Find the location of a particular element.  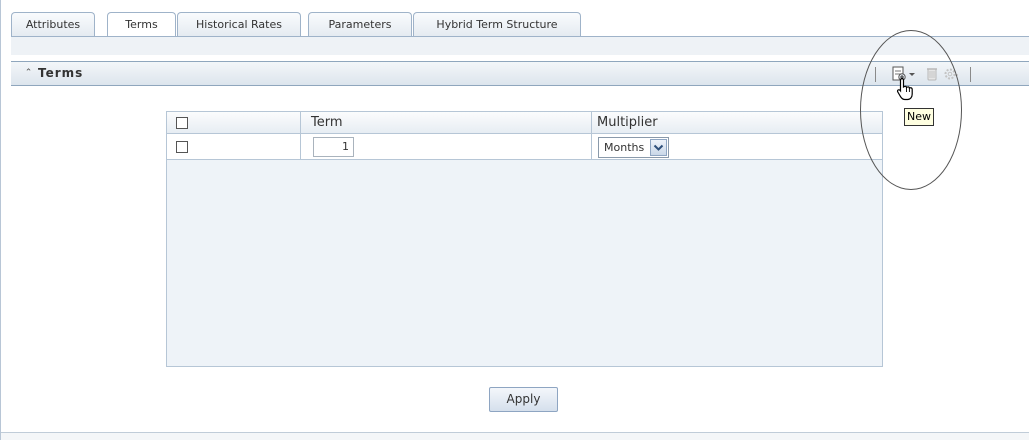

column-header-term: Term is located at coordinates (327, 122).